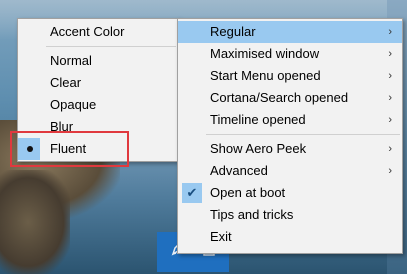 The width and height of the screenshot is (407, 274). What do you see at coordinates (73, 104) in the screenshot?
I see `submenu-item-label: Opaque` at bounding box center [73, 104].